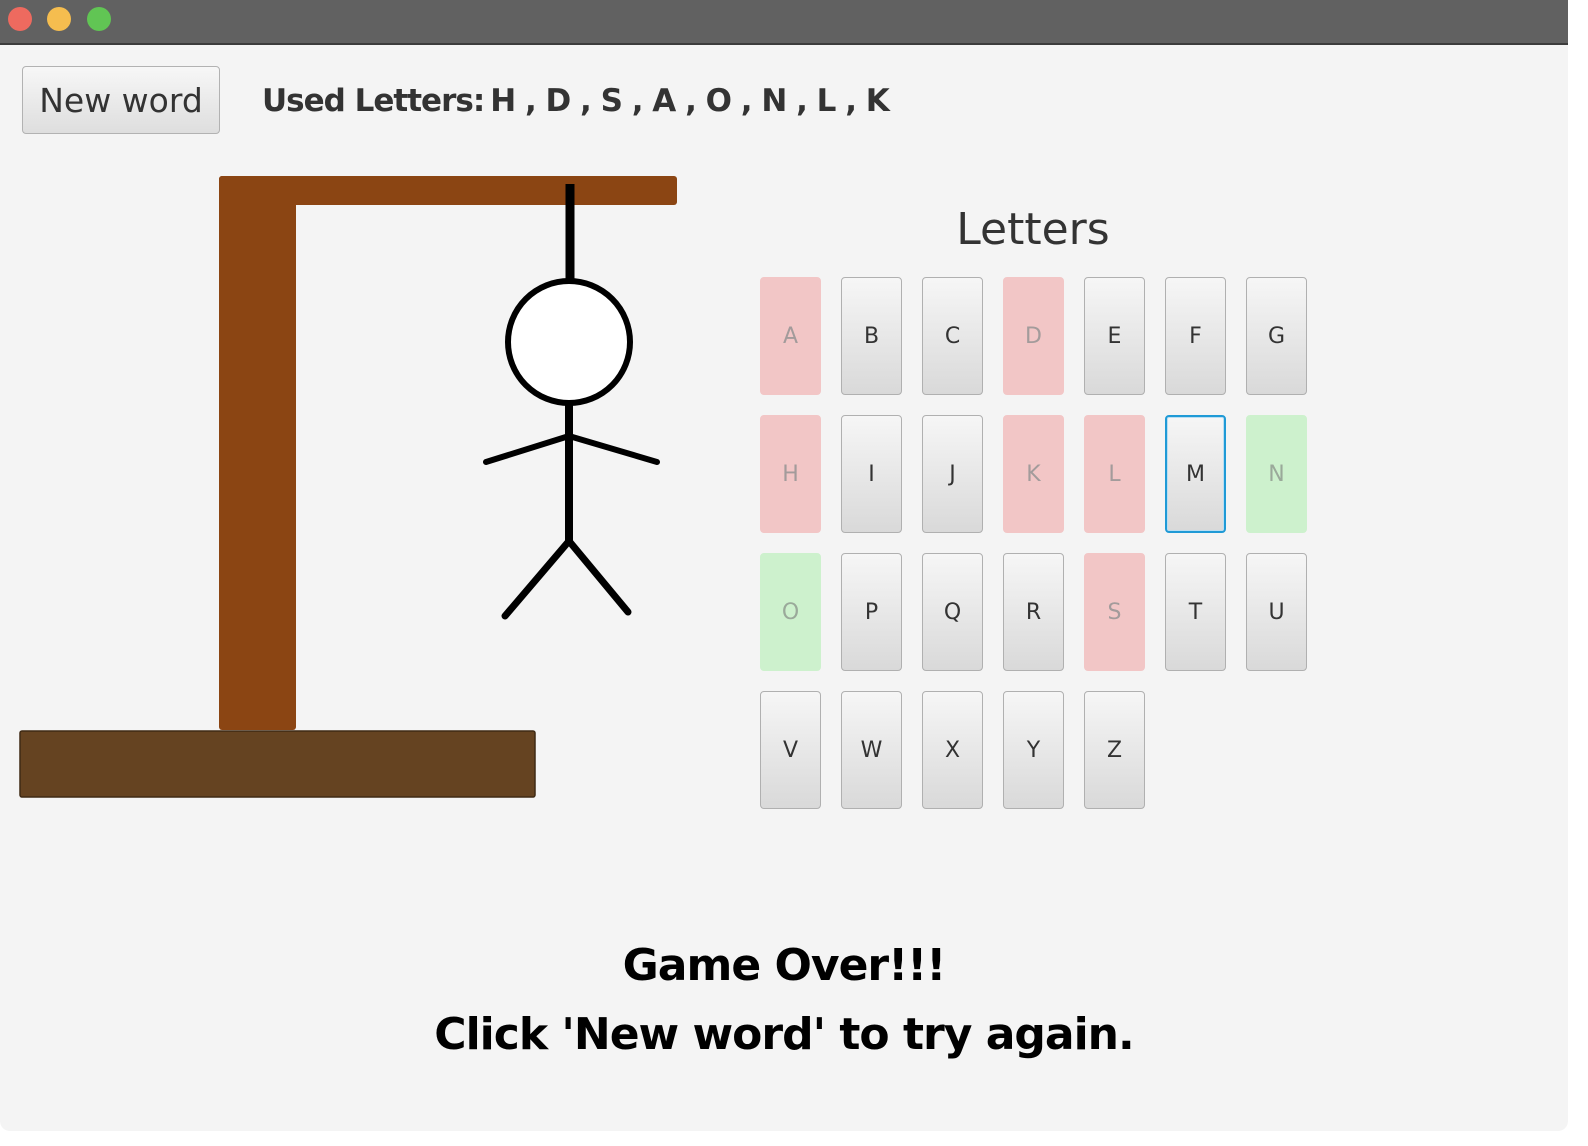 The image size is (1588, 1146). What do you see at coordinates (790, 336) in the screenshot?
I see `letter-key-a: A` at bounding box center [790, 336].